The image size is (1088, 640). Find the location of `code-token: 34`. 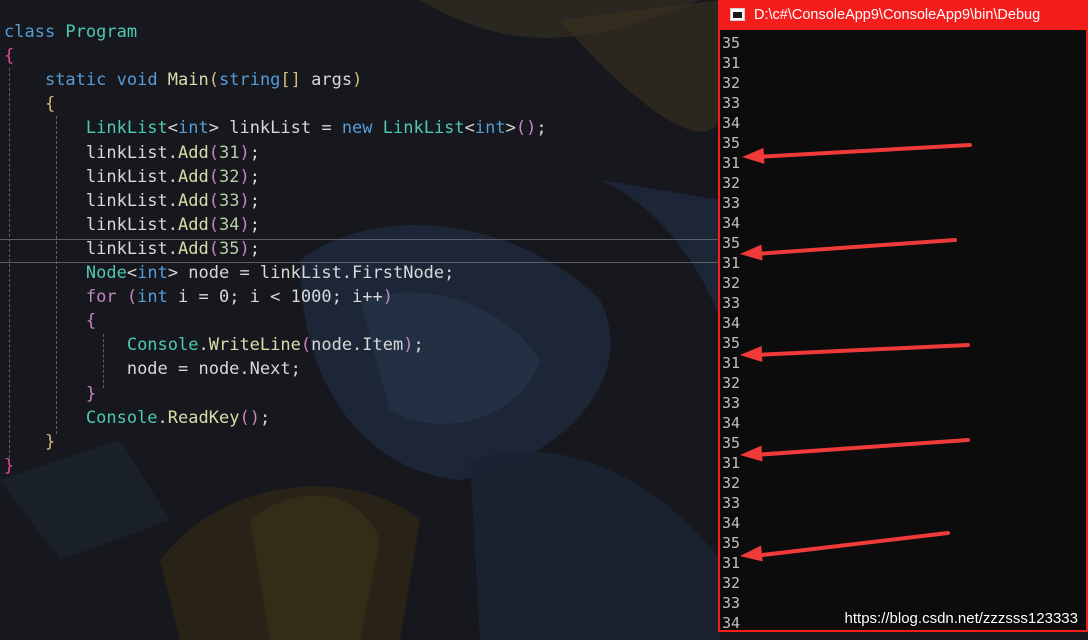

code-token: 34 is located at coordinates (229, 224).